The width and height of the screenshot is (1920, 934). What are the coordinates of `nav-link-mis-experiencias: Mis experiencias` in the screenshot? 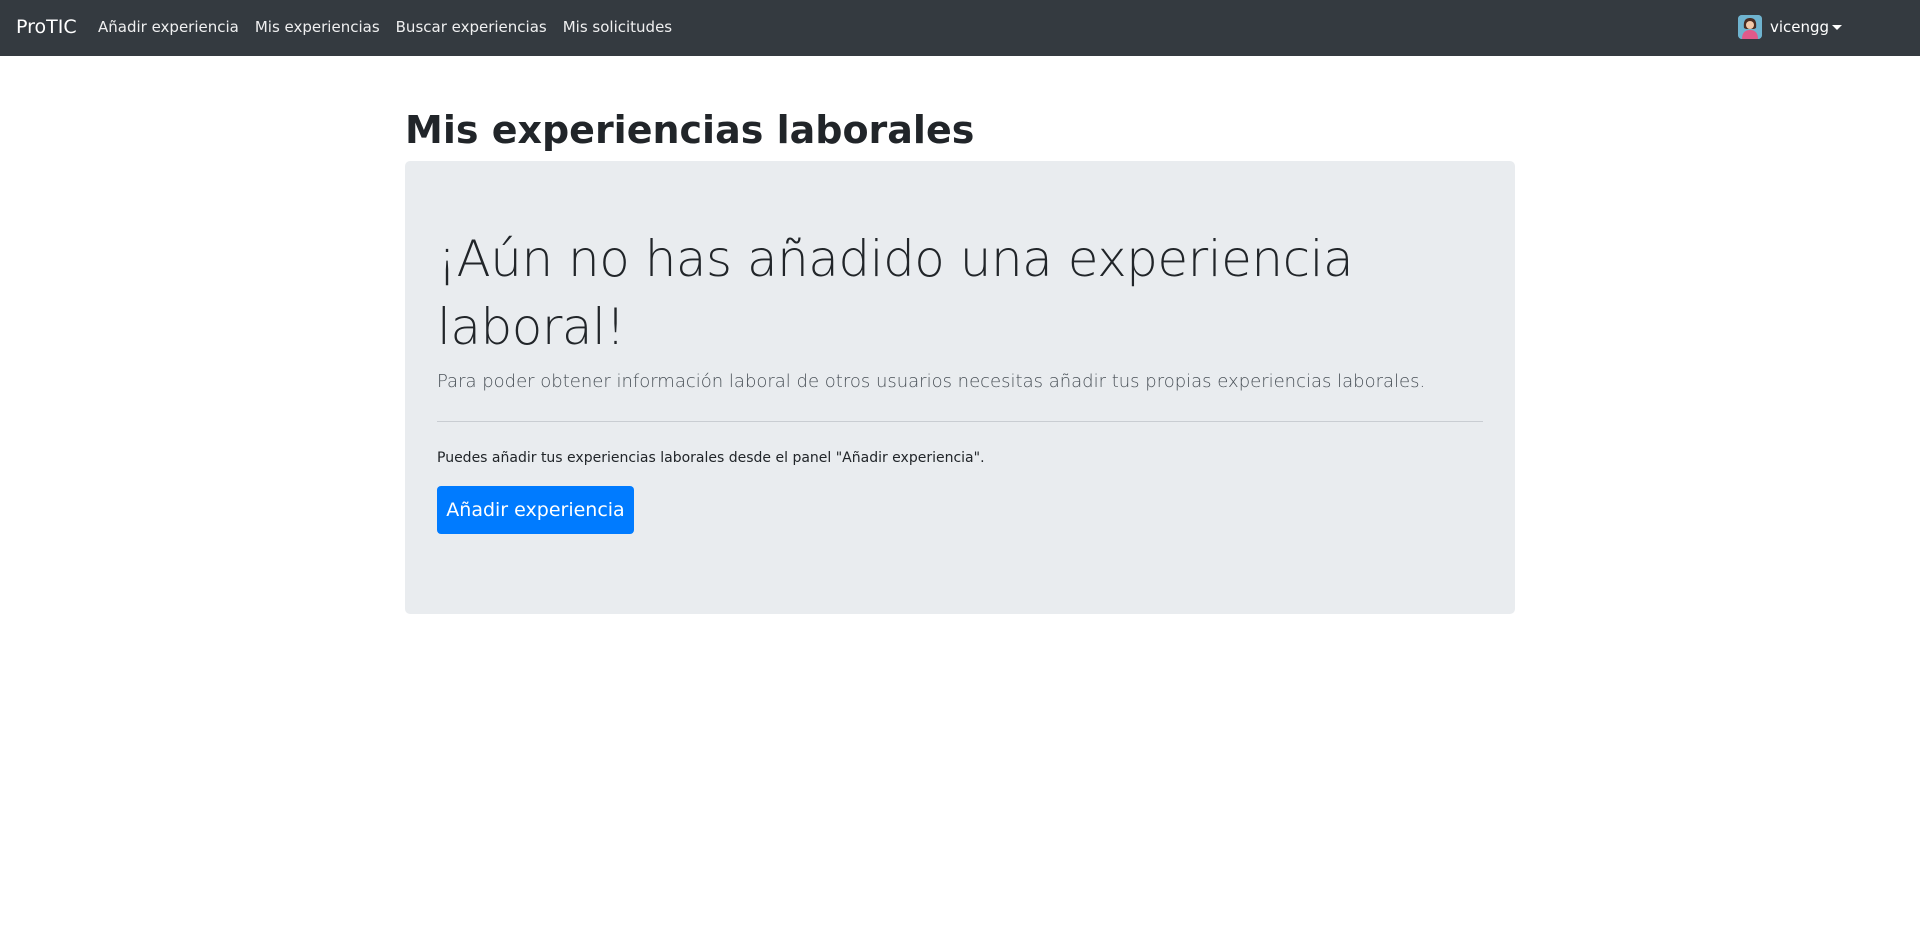 It's located at (317, 27).